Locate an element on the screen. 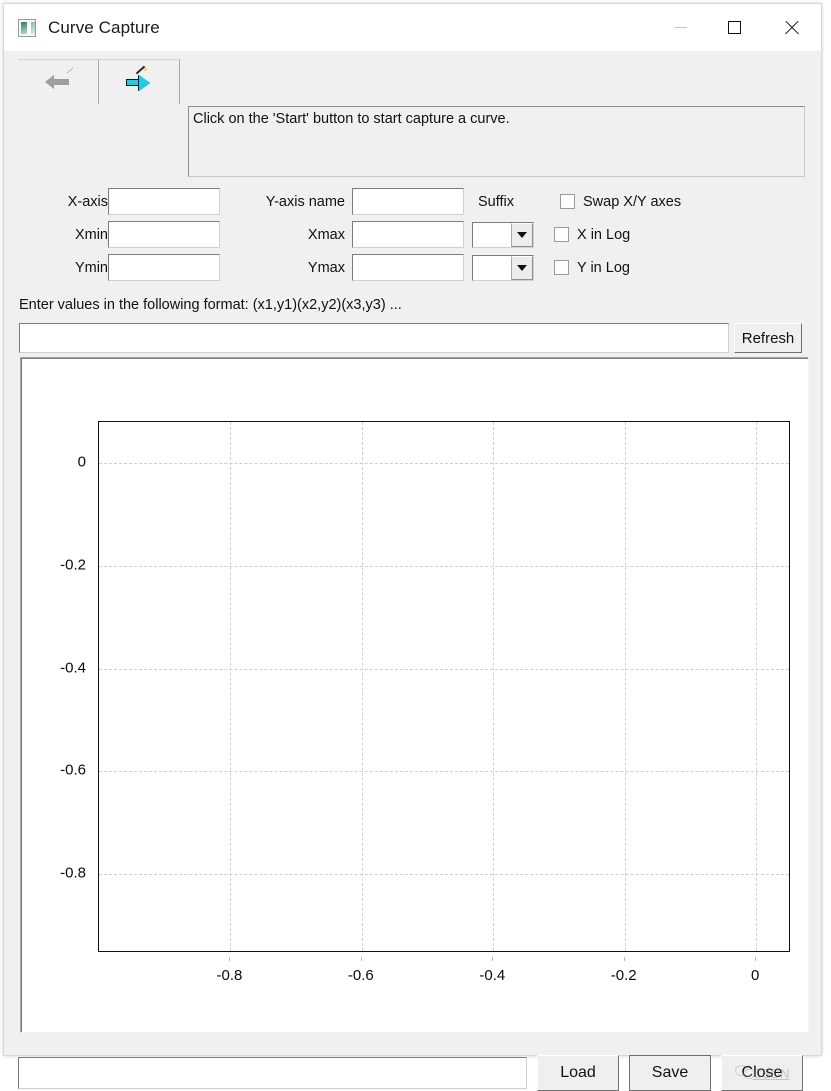 Image resolution: width=831 pixels, height=1091 pixels. swap-axes-checkbox-row: Swap X/Y axes is located at coordinates (620, 202).